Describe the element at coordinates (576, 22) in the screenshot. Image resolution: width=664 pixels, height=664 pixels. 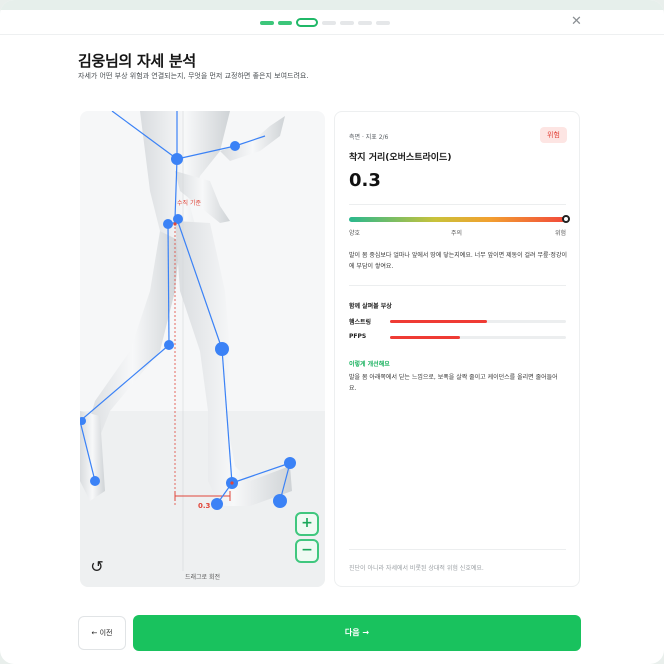
I see `close-icon: ✕` at that location.